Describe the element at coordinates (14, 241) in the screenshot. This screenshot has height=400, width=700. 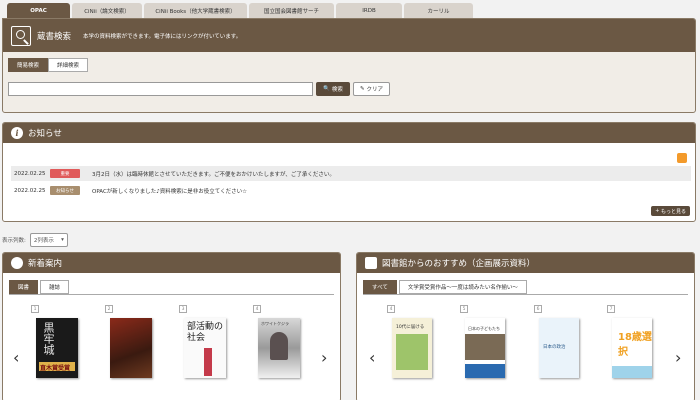
I see `display-count-label: 表示列数:` at that location.